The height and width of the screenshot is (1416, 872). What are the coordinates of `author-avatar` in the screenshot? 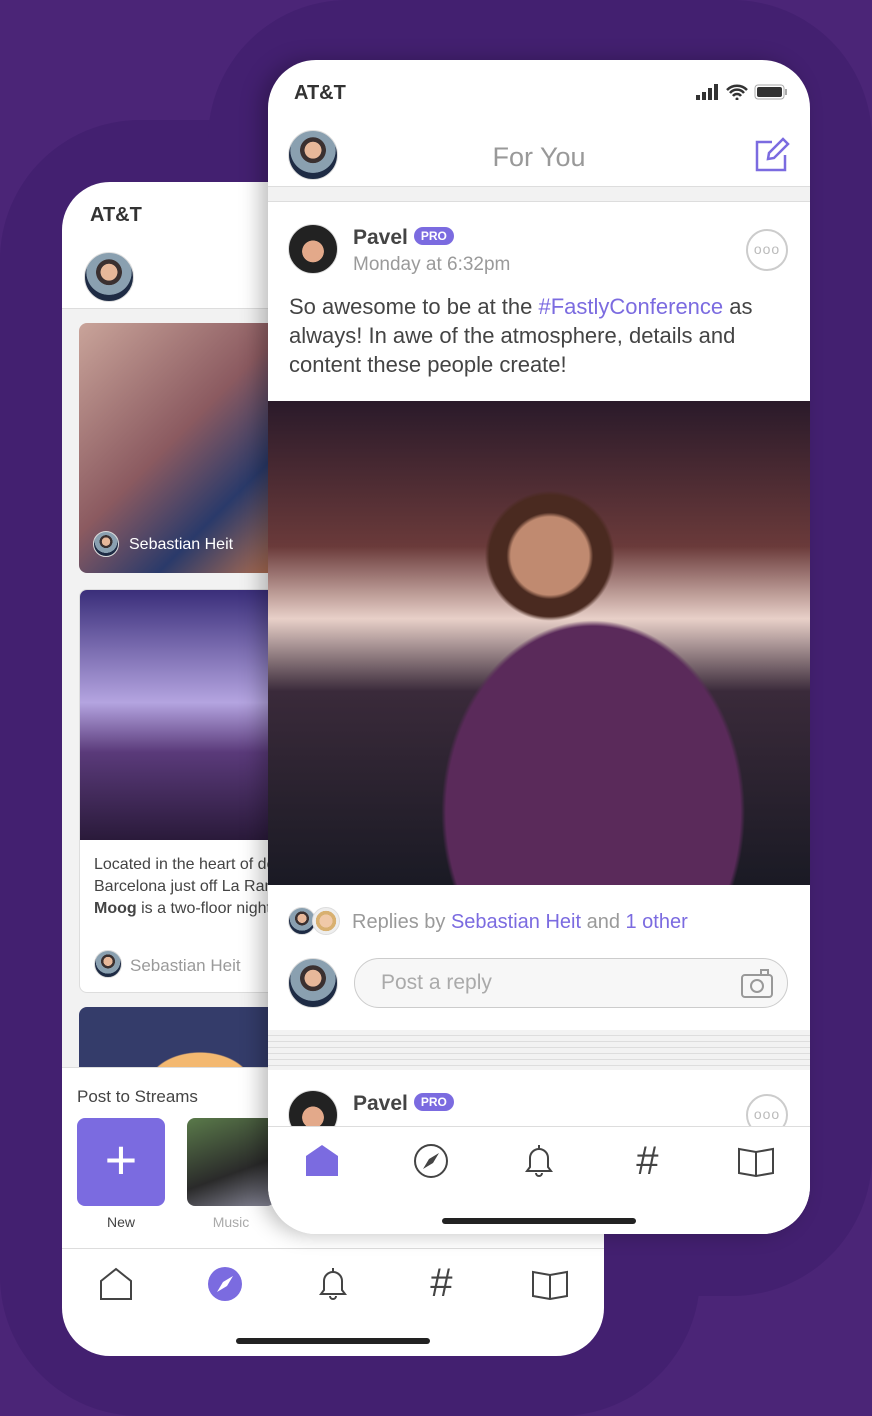 It's located at (313, 249).